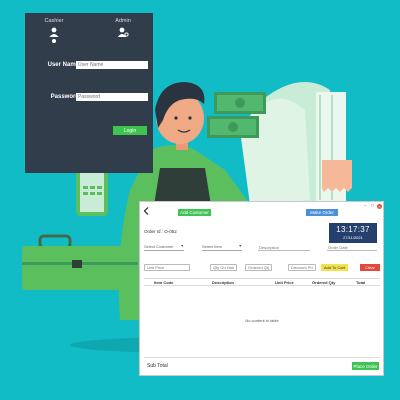  I want to click on column-header: Description, so click(223, 282).